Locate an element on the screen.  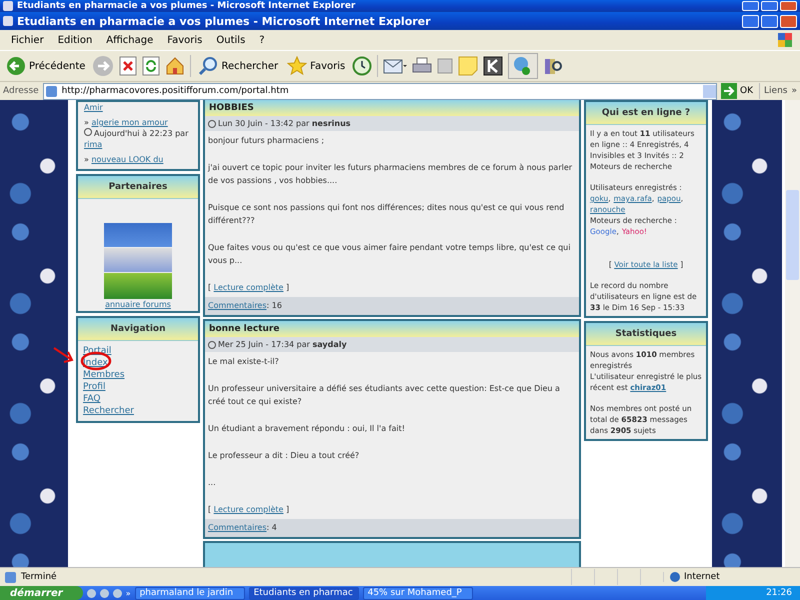
panel-header: Qui est en ligne ? is located at coordinates (646, 113).